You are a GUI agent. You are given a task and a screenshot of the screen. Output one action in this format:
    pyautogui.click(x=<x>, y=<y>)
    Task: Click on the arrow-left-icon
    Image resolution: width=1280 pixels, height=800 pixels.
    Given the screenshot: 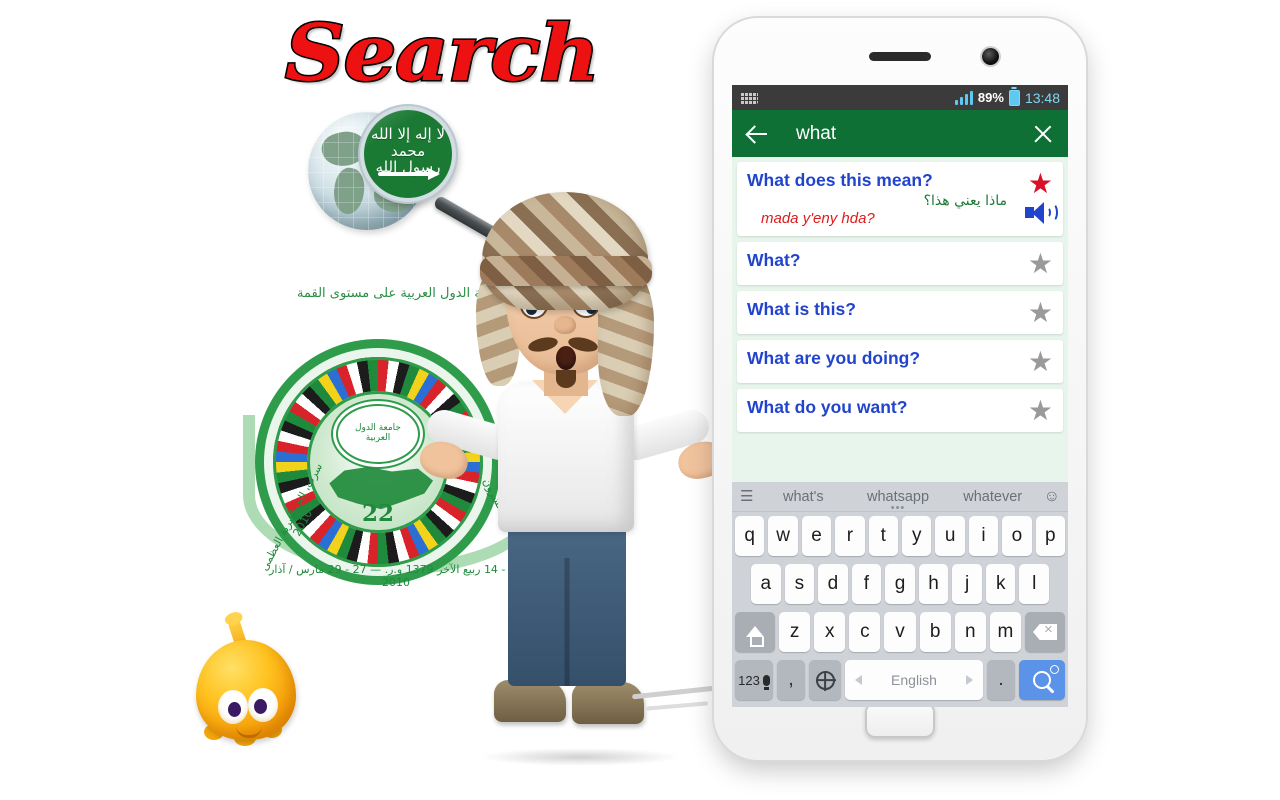 What is the action you would take?
    pyautogui.click(x=858, y=680)
    